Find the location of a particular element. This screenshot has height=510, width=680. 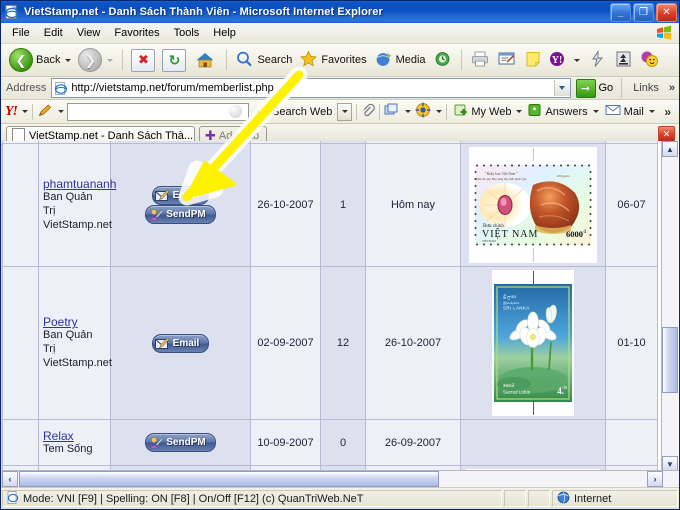

user-link: Poetry is located at coordinates (74, 322).